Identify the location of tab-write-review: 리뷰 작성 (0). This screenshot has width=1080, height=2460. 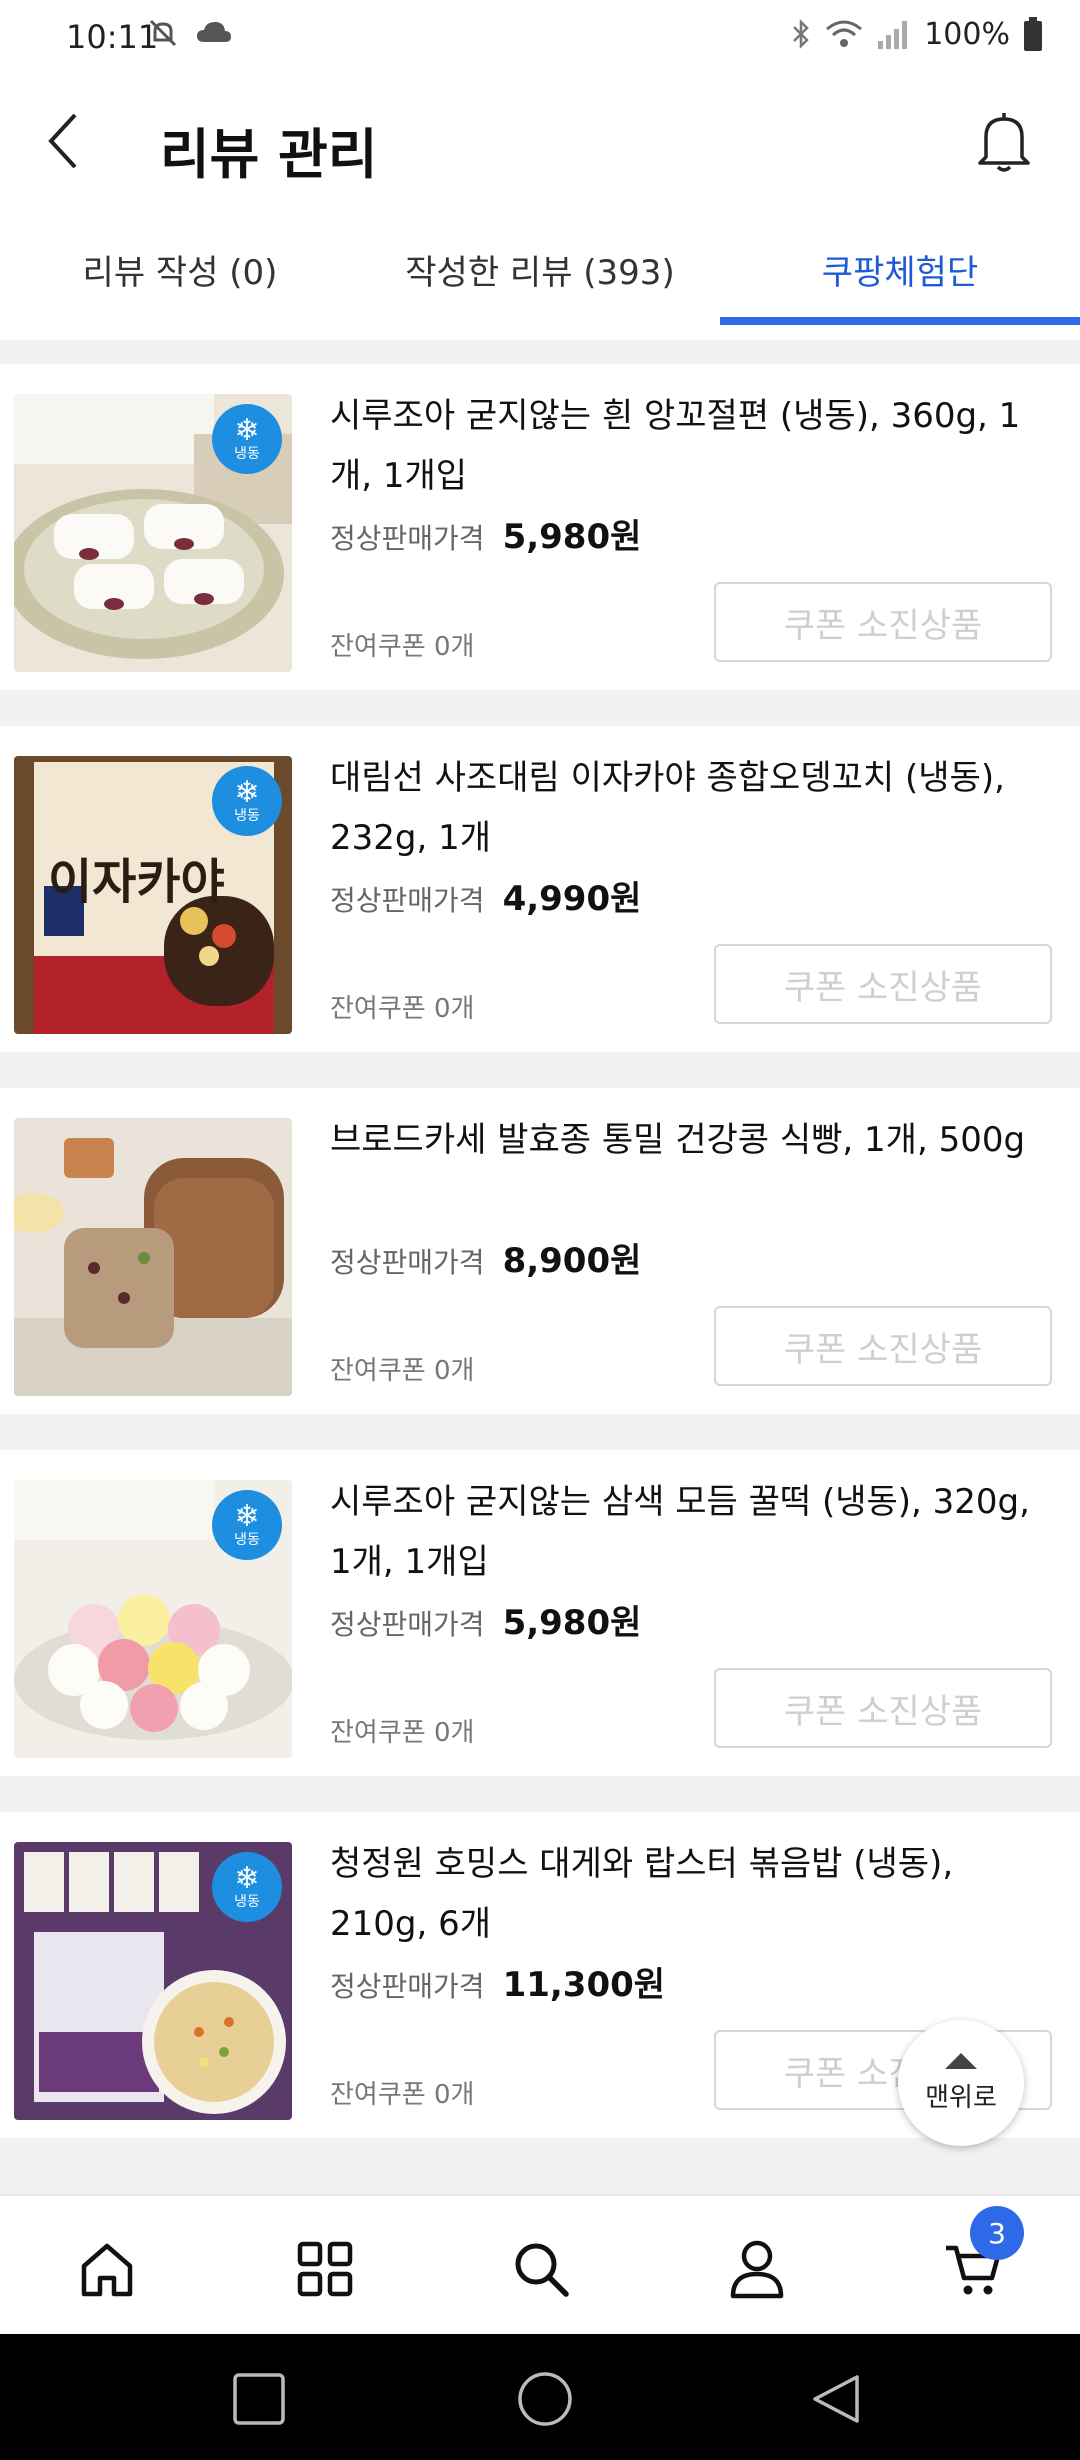
(180, 269).